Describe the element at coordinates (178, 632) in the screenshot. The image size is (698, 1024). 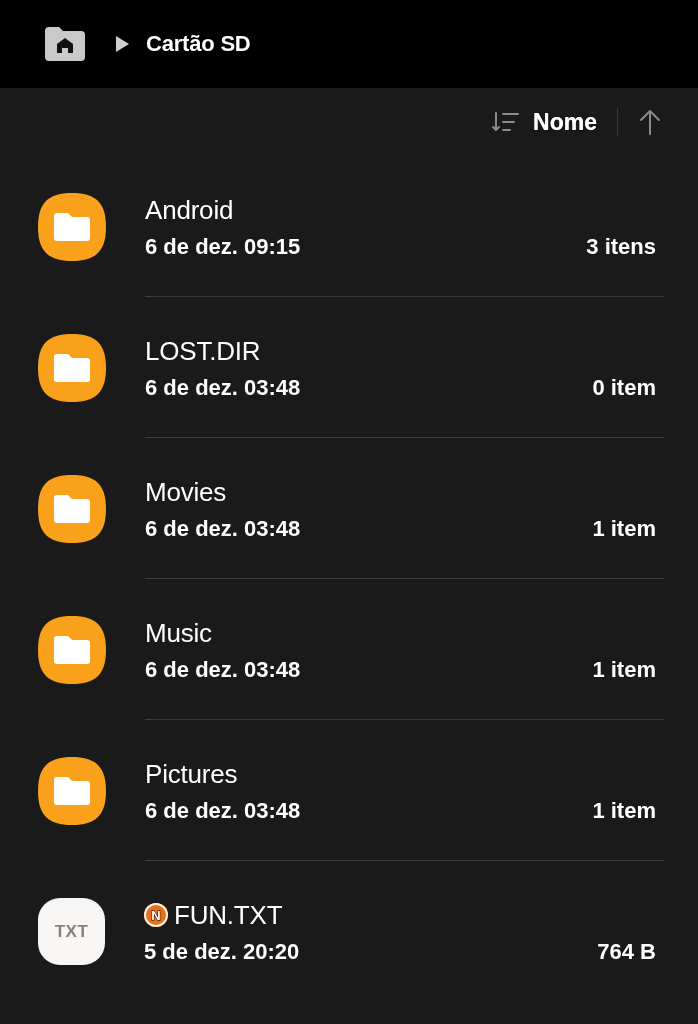
I see `file-name: Music` at that location.